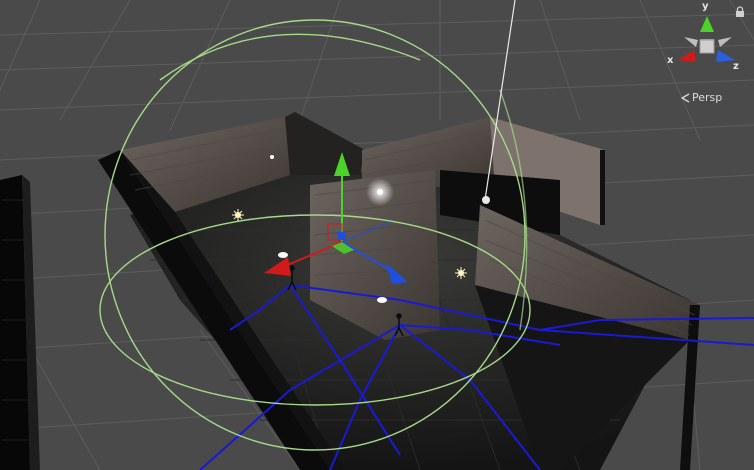 The height and width of the screenshot is (470, 754). I want to click on z-axis-label: z, so click(736, 66).